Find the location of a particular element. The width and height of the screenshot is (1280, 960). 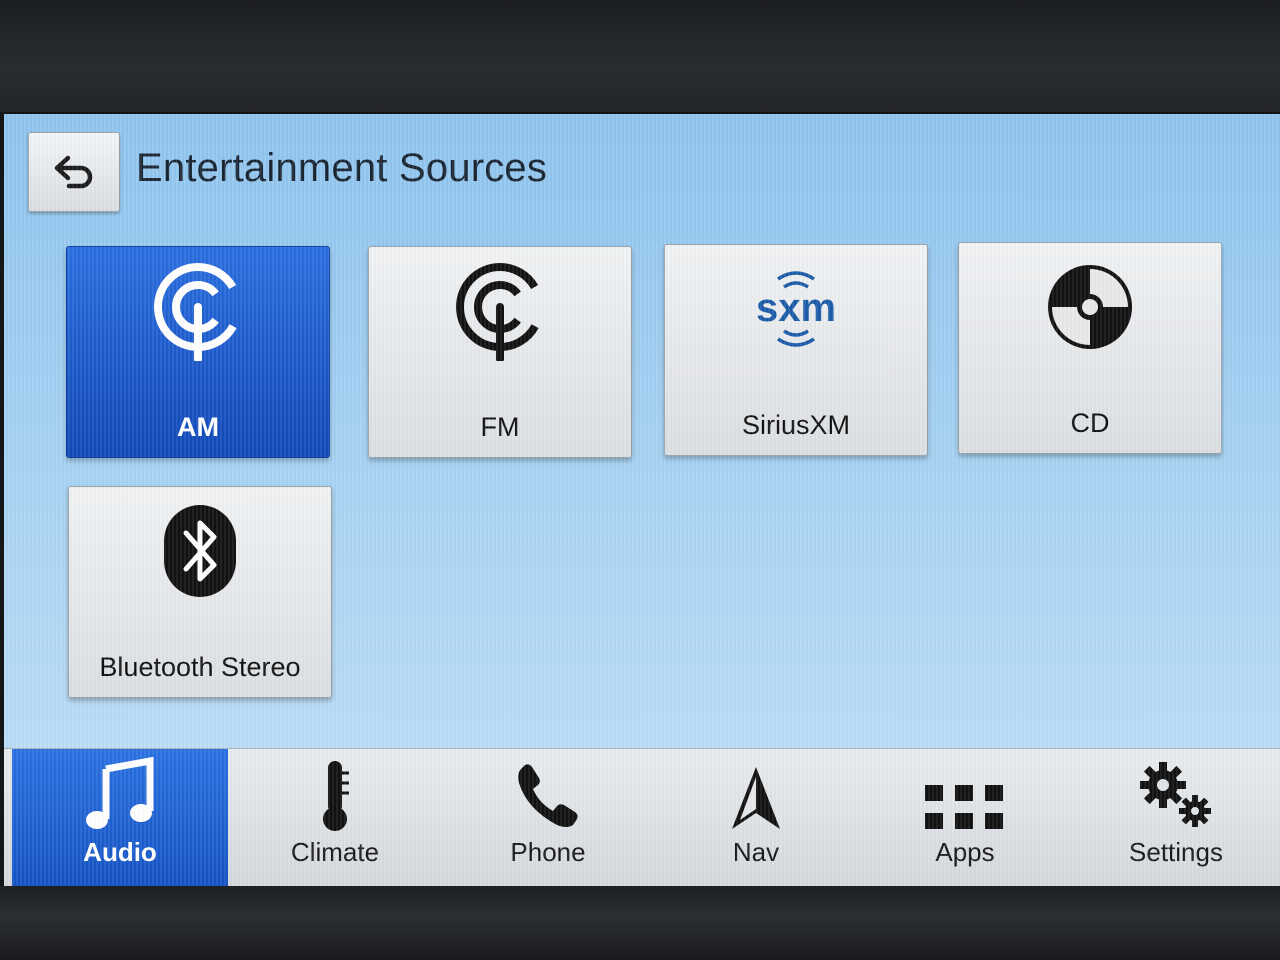

gears-icon is located at coordinates (1175, 794).